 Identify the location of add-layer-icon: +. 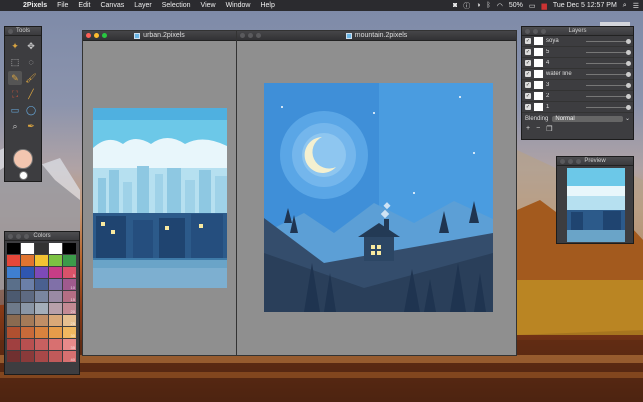
(528, 129).